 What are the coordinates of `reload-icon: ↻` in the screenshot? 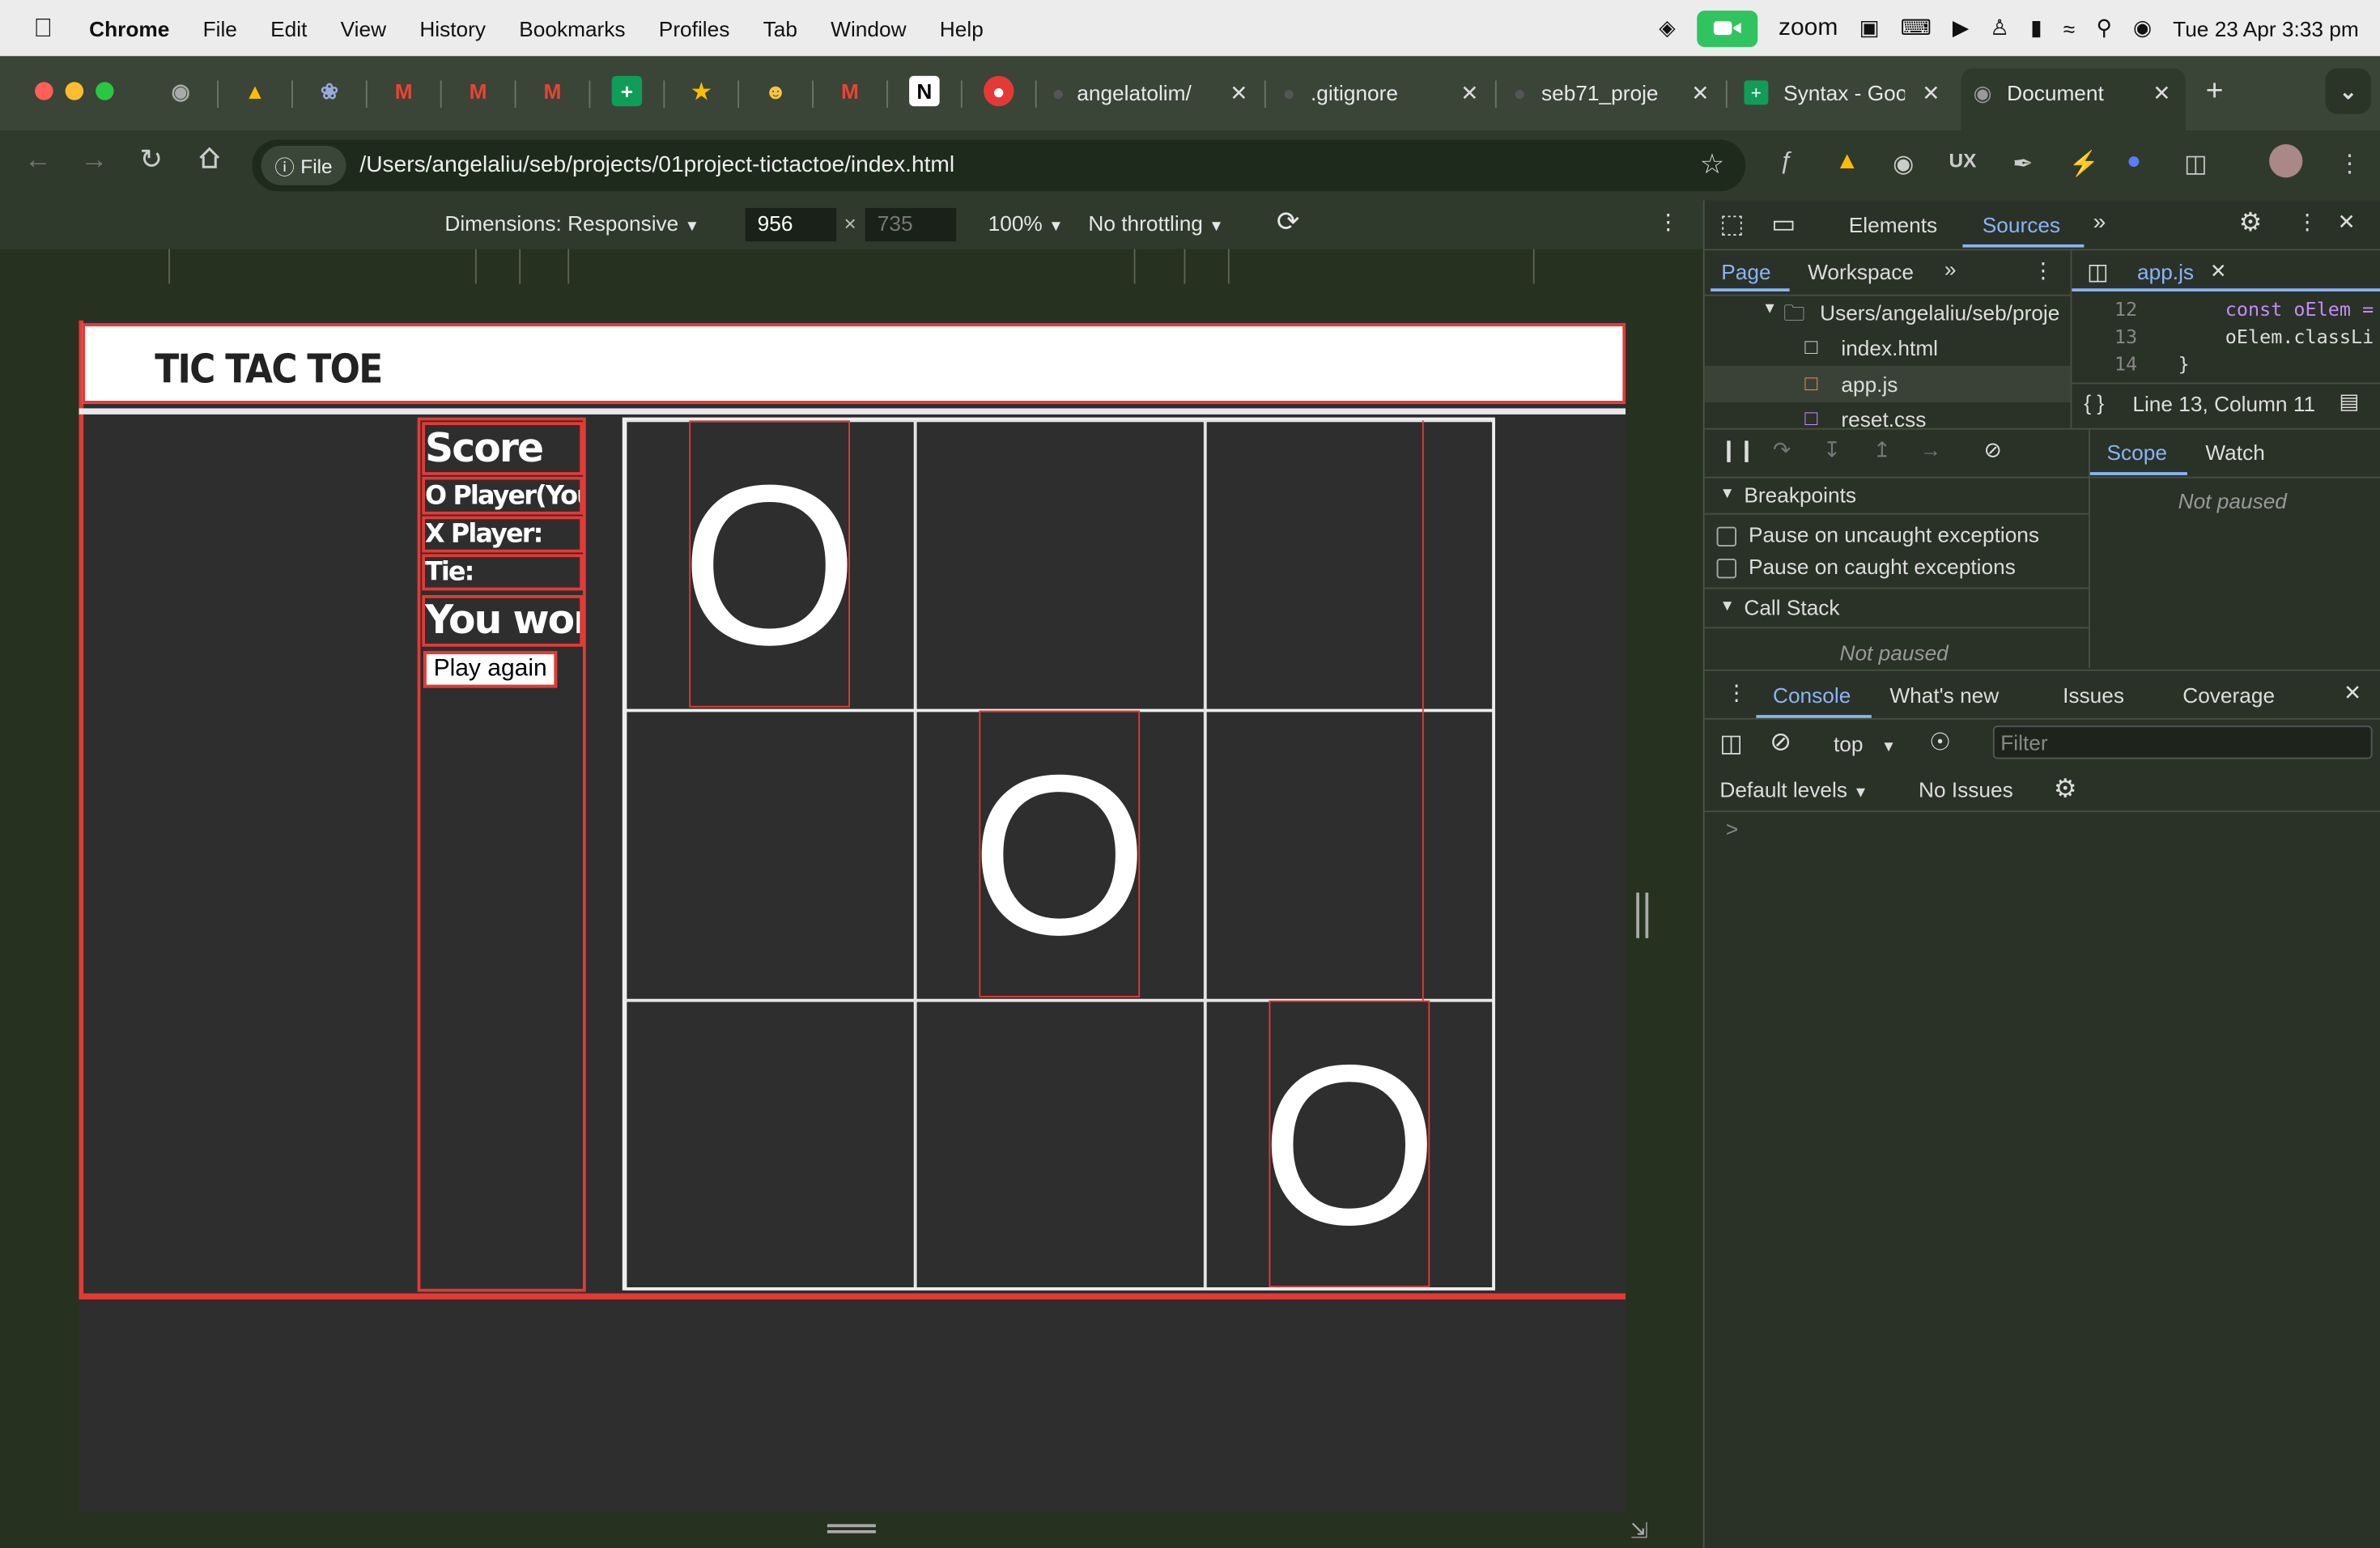 It's located at (151, 160).